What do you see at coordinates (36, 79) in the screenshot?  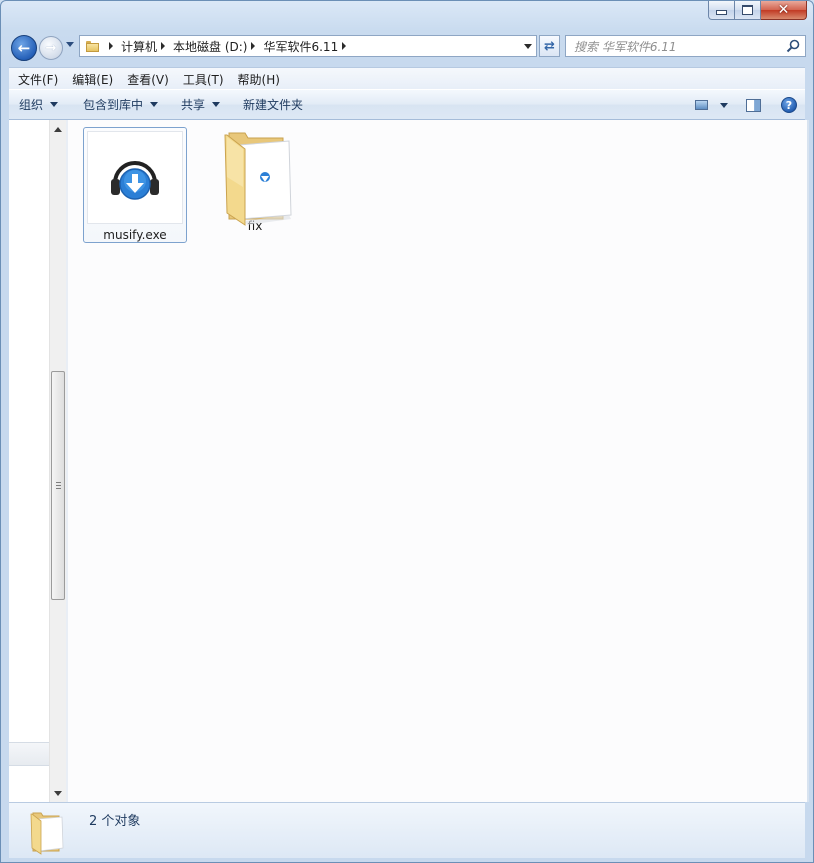 I see `menu-file: 文件(F)` at bounding box center [36, 79].